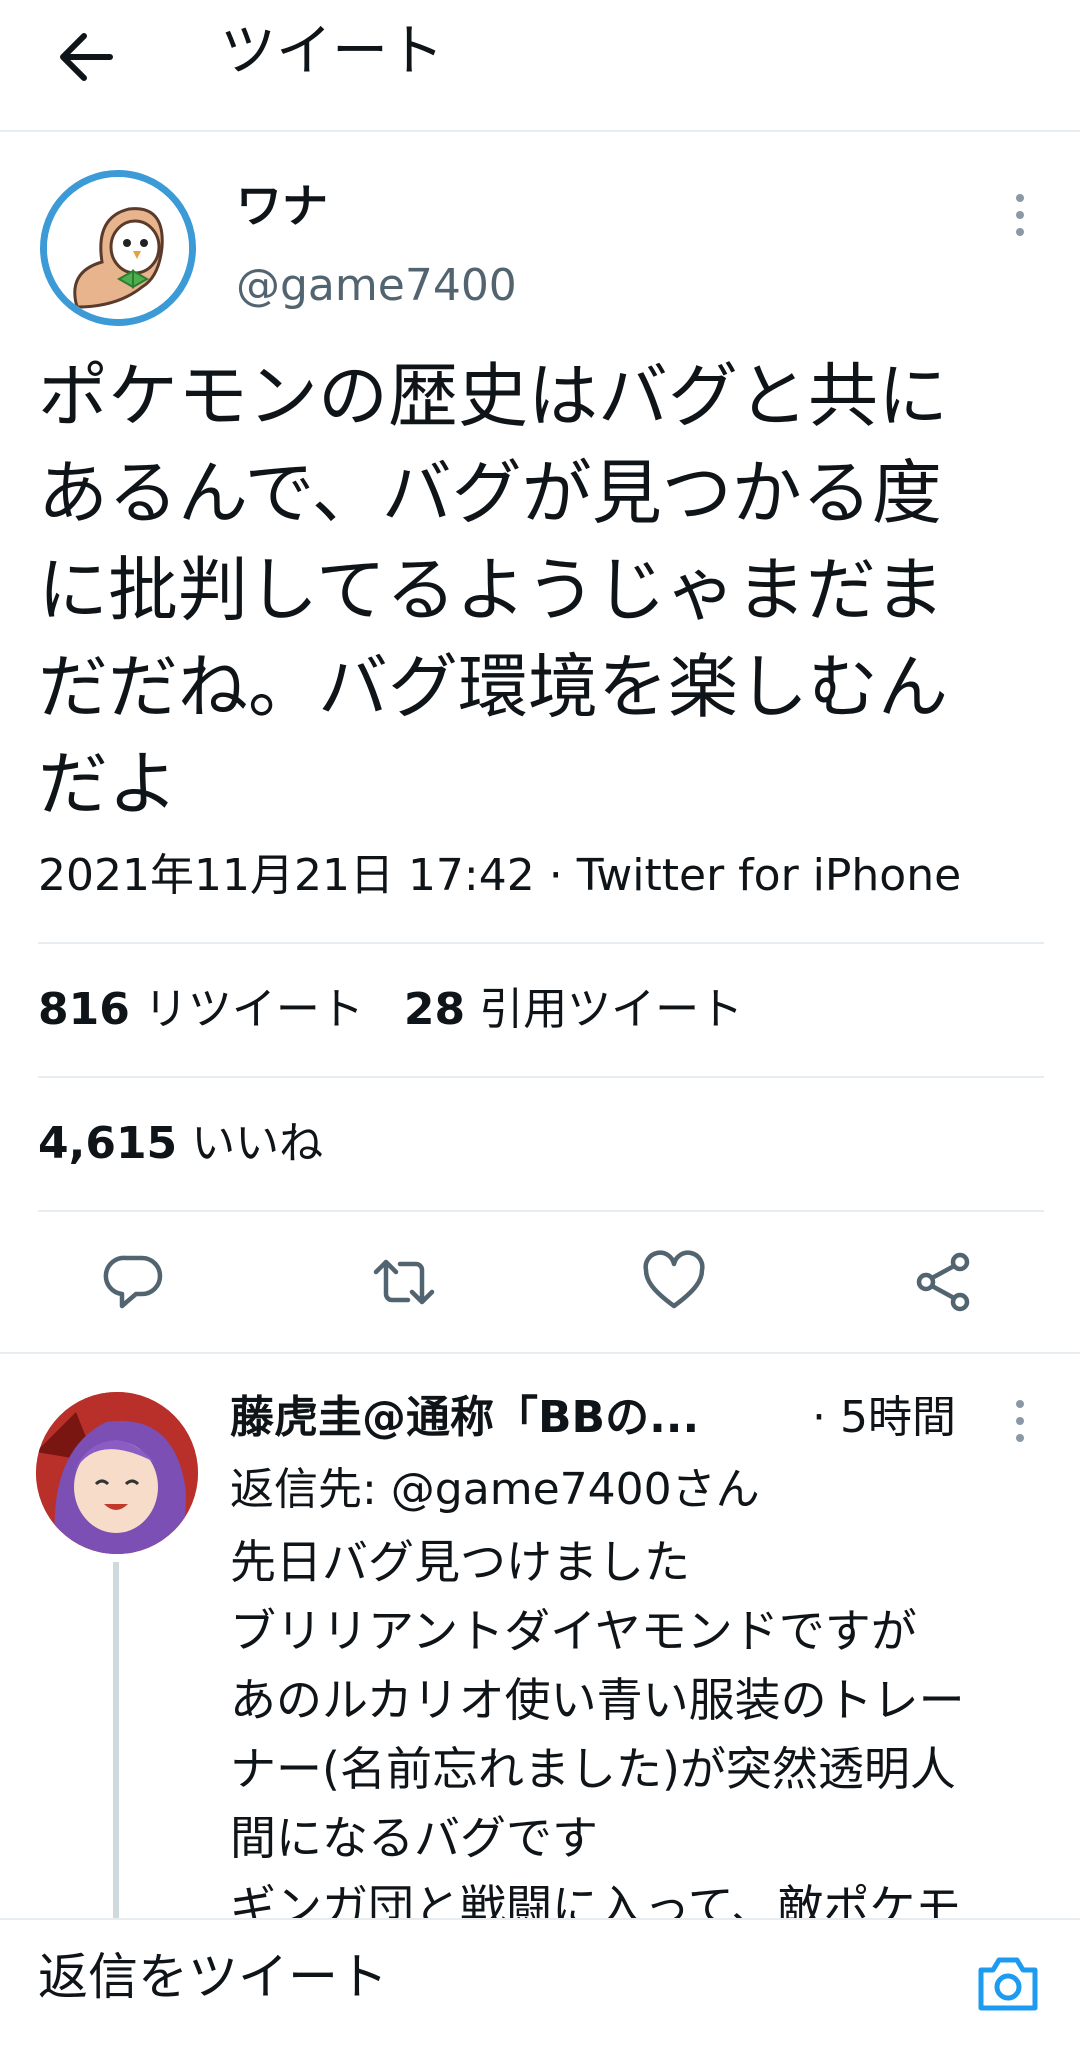  Describe the element at coordinates (596, 1899) in the screenshot. I see `reply-text-line: ギンガ団と戦闘に入って、敵ポケモ` at that location.